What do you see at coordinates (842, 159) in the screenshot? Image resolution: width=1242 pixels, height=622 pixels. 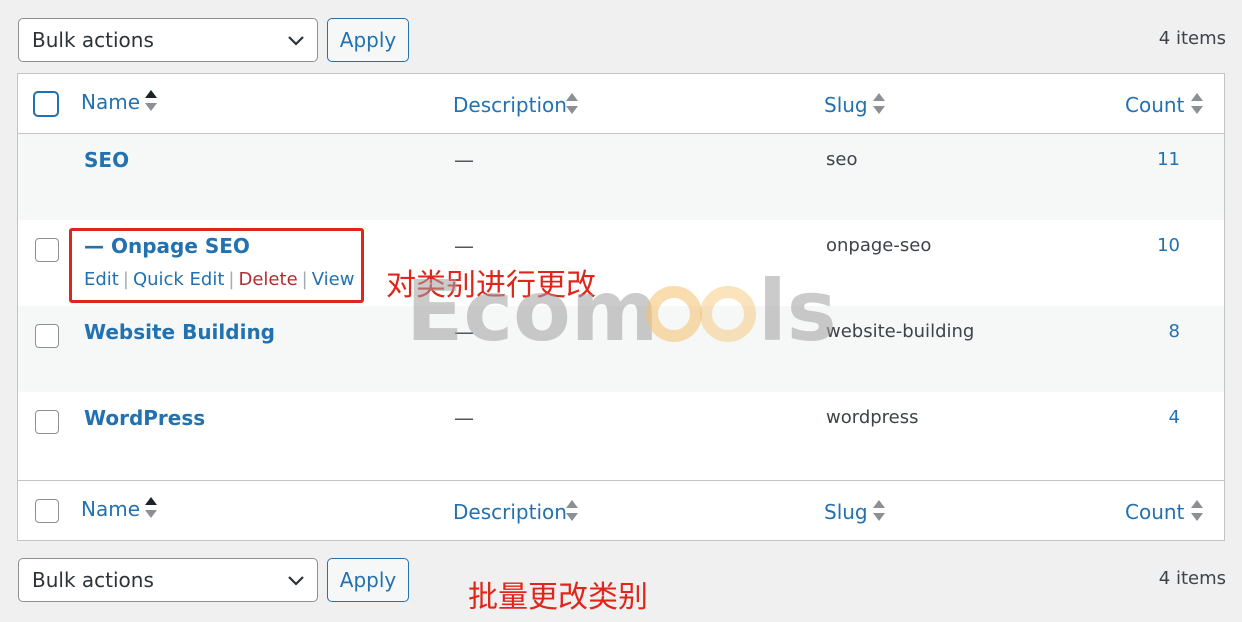 I see `term-slug: seo` at bounding box center [842, 159].